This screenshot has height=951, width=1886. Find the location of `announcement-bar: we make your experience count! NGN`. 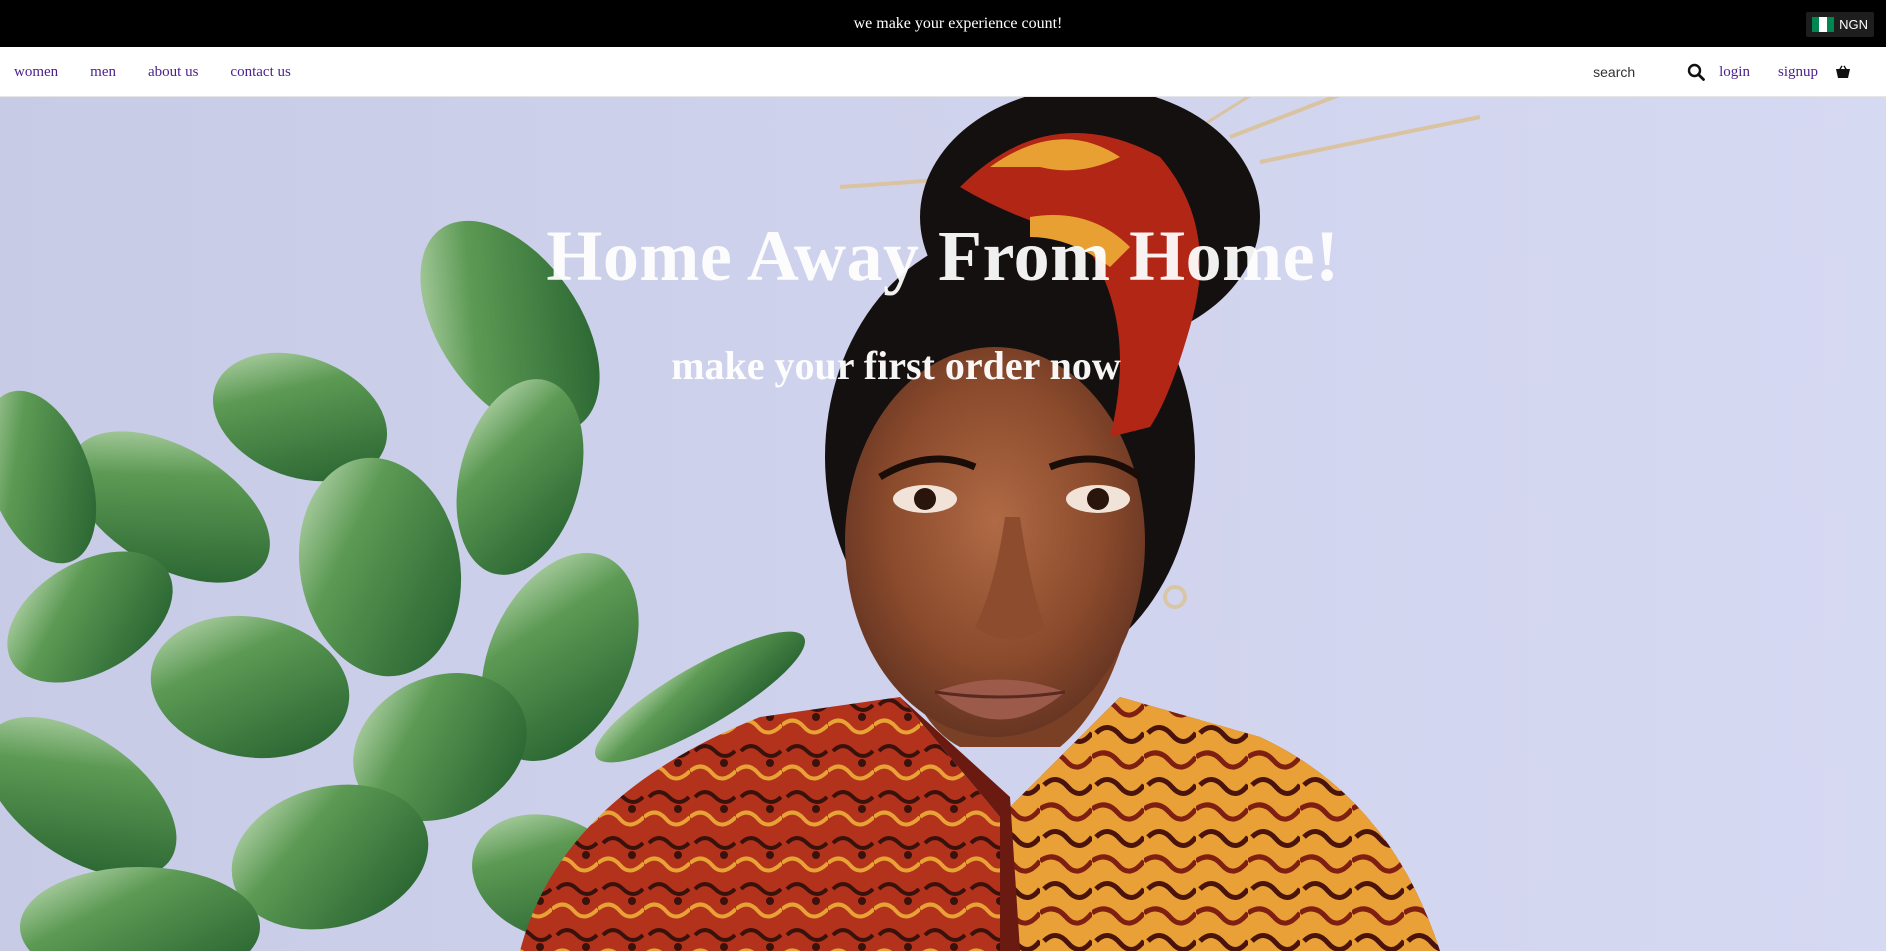

announcement-bar: we make your experience count! NGN is located at coordinates (943, 23).